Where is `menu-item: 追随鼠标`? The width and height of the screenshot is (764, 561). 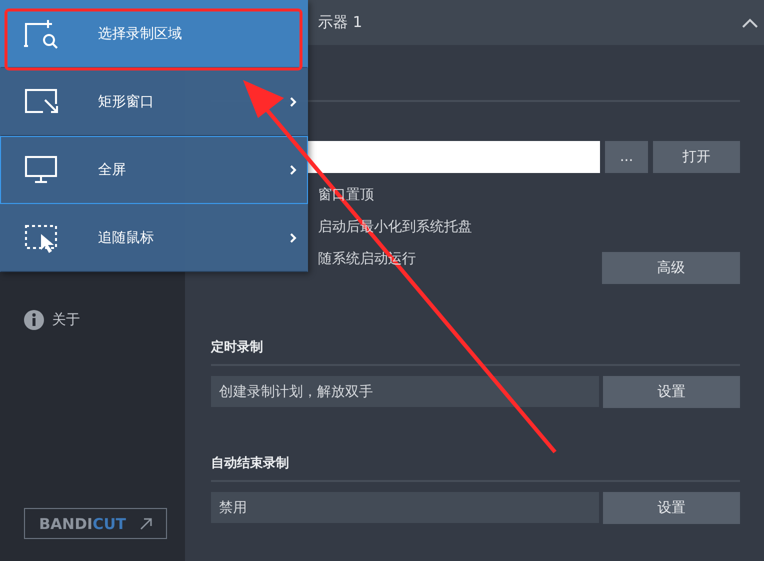 menu-item: 追随鼠标 is located at coordinates (154, 238).